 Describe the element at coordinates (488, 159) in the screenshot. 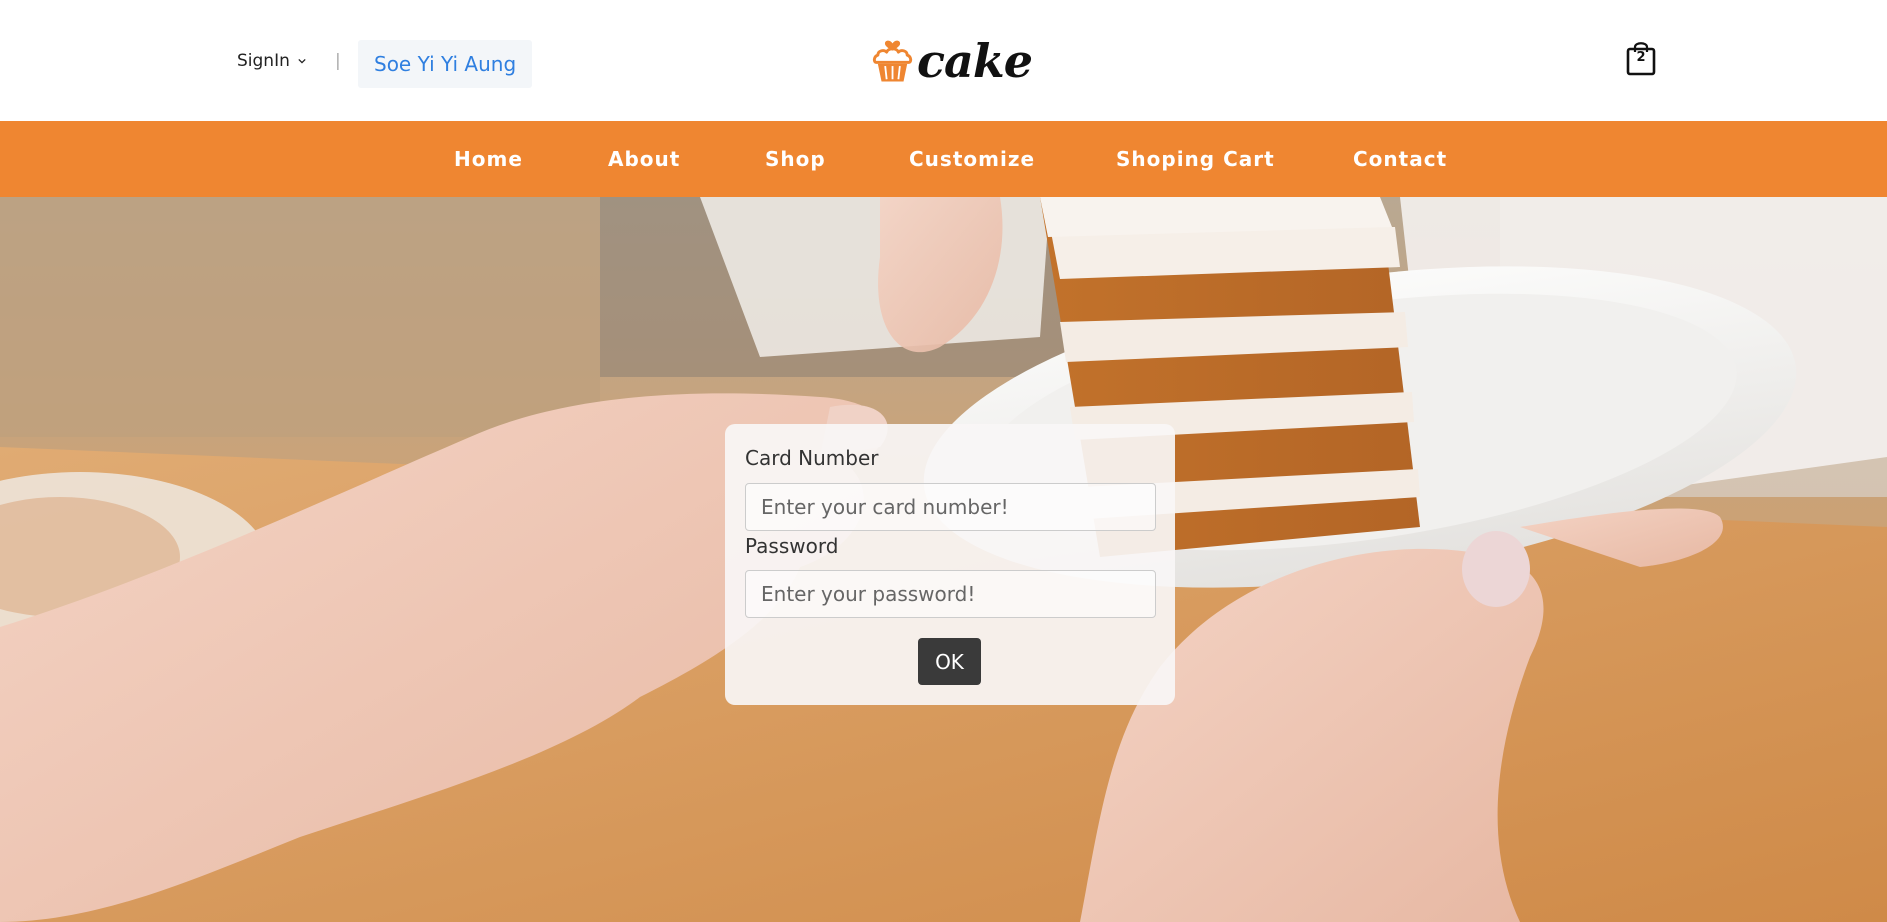

I see `nav-item-home: Home` at that location.